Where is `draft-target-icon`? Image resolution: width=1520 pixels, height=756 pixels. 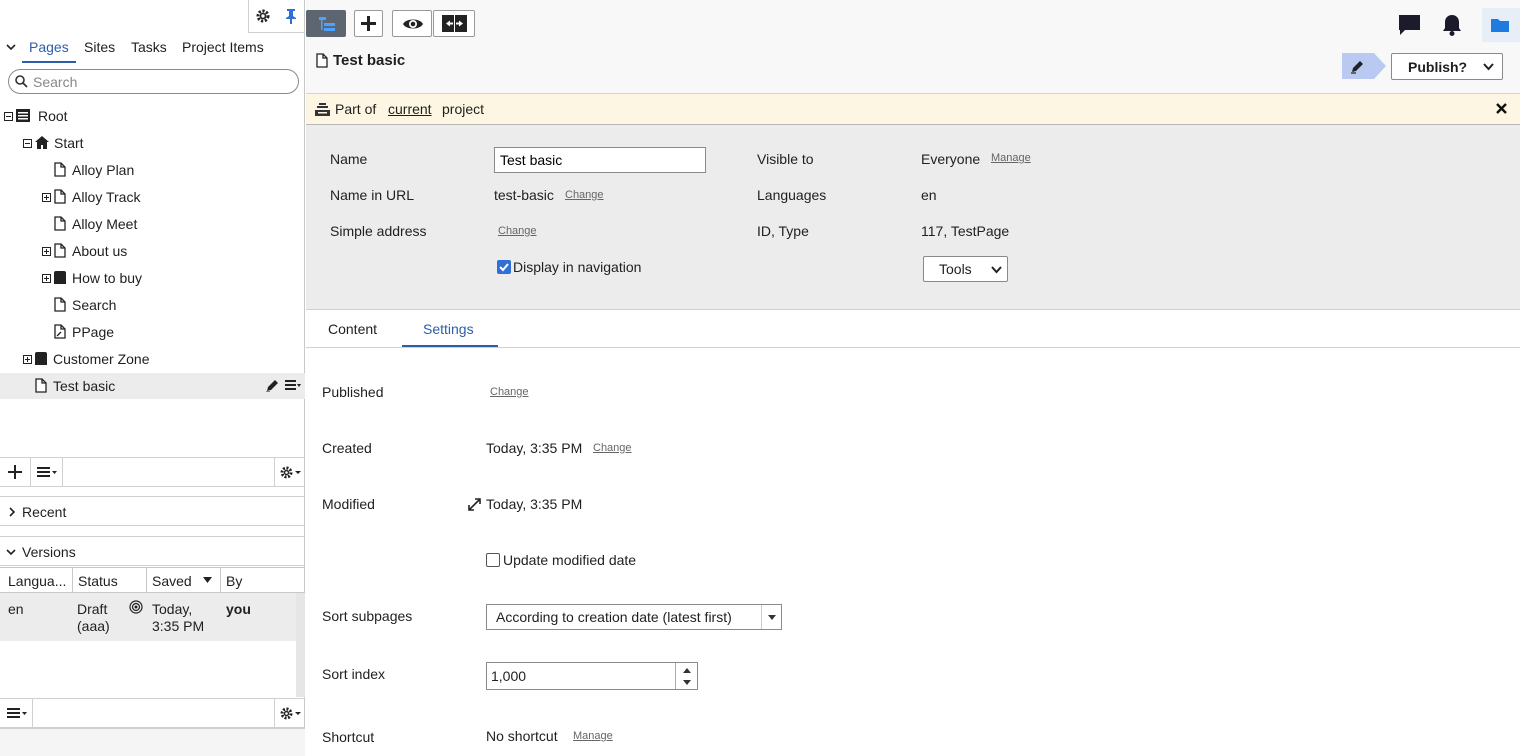 draft-target-icon is located at coordinates (136, 607).